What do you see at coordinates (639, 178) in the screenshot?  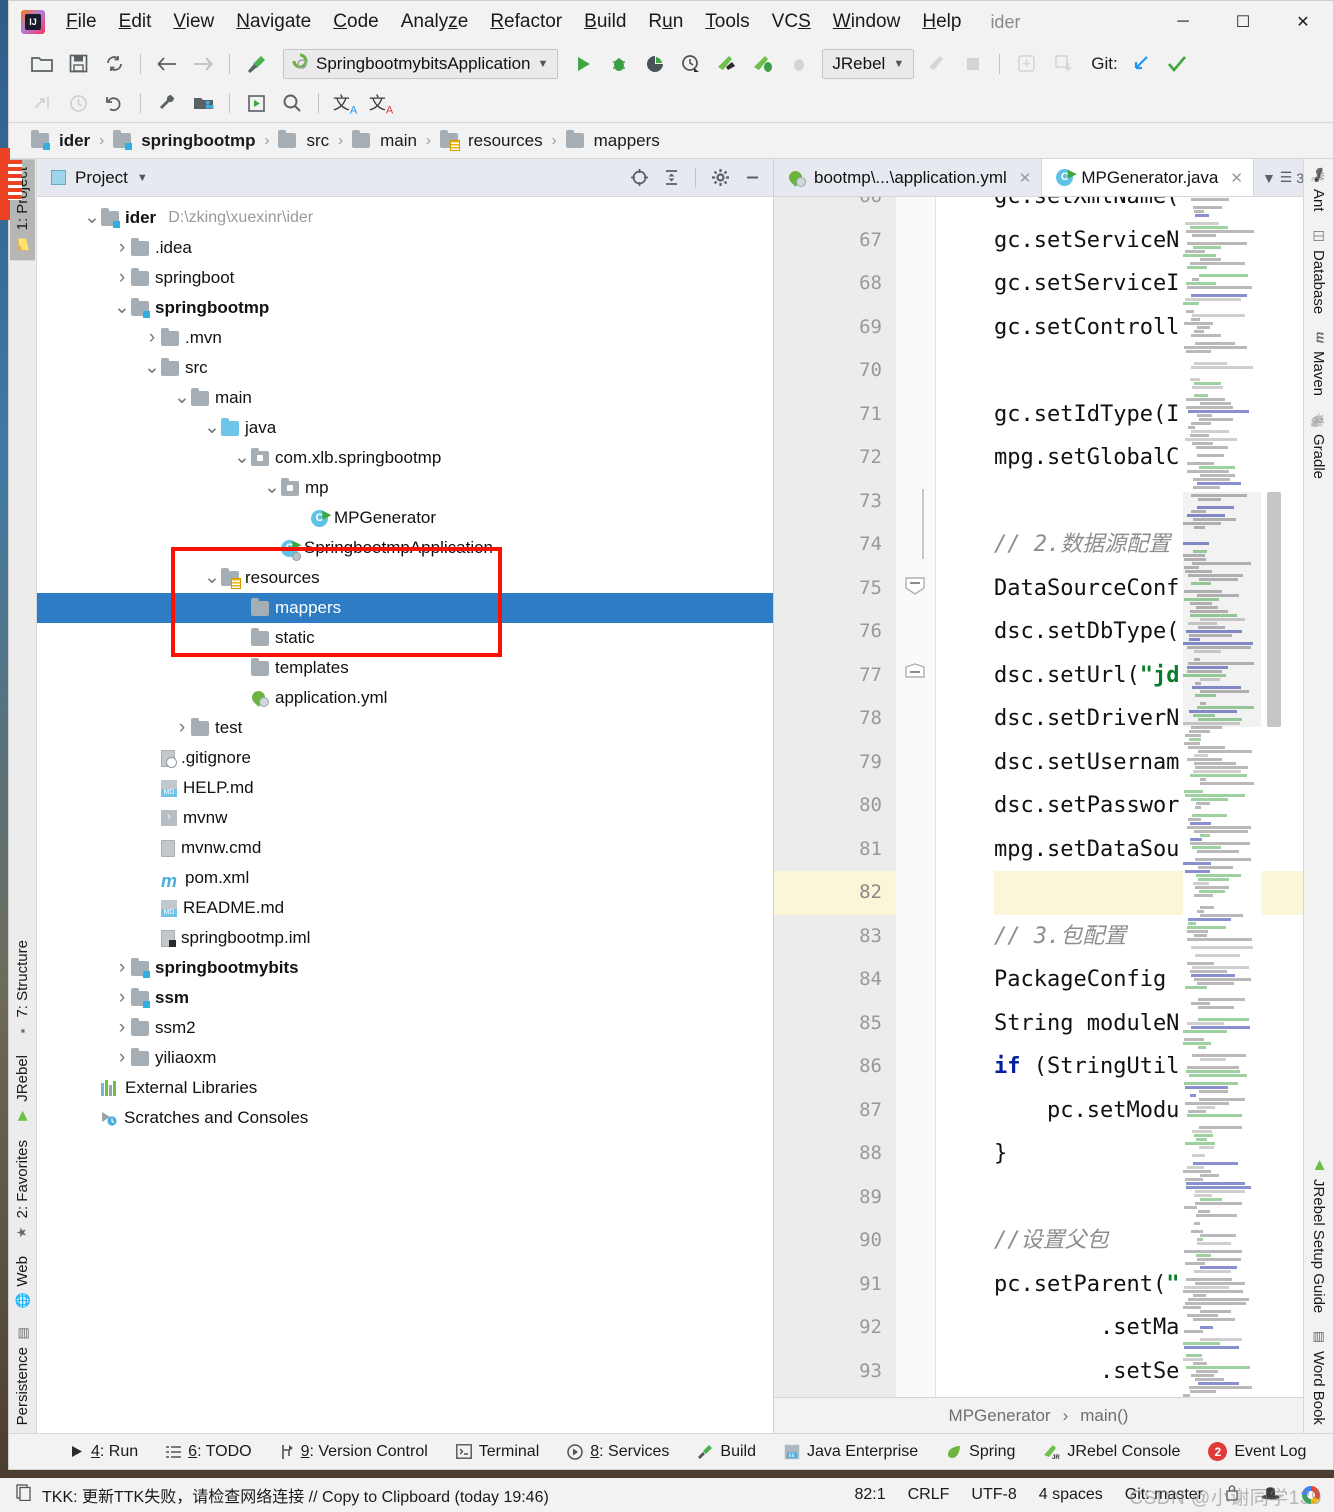 I see `locate-target-icon` at bounding box center [639, 178].